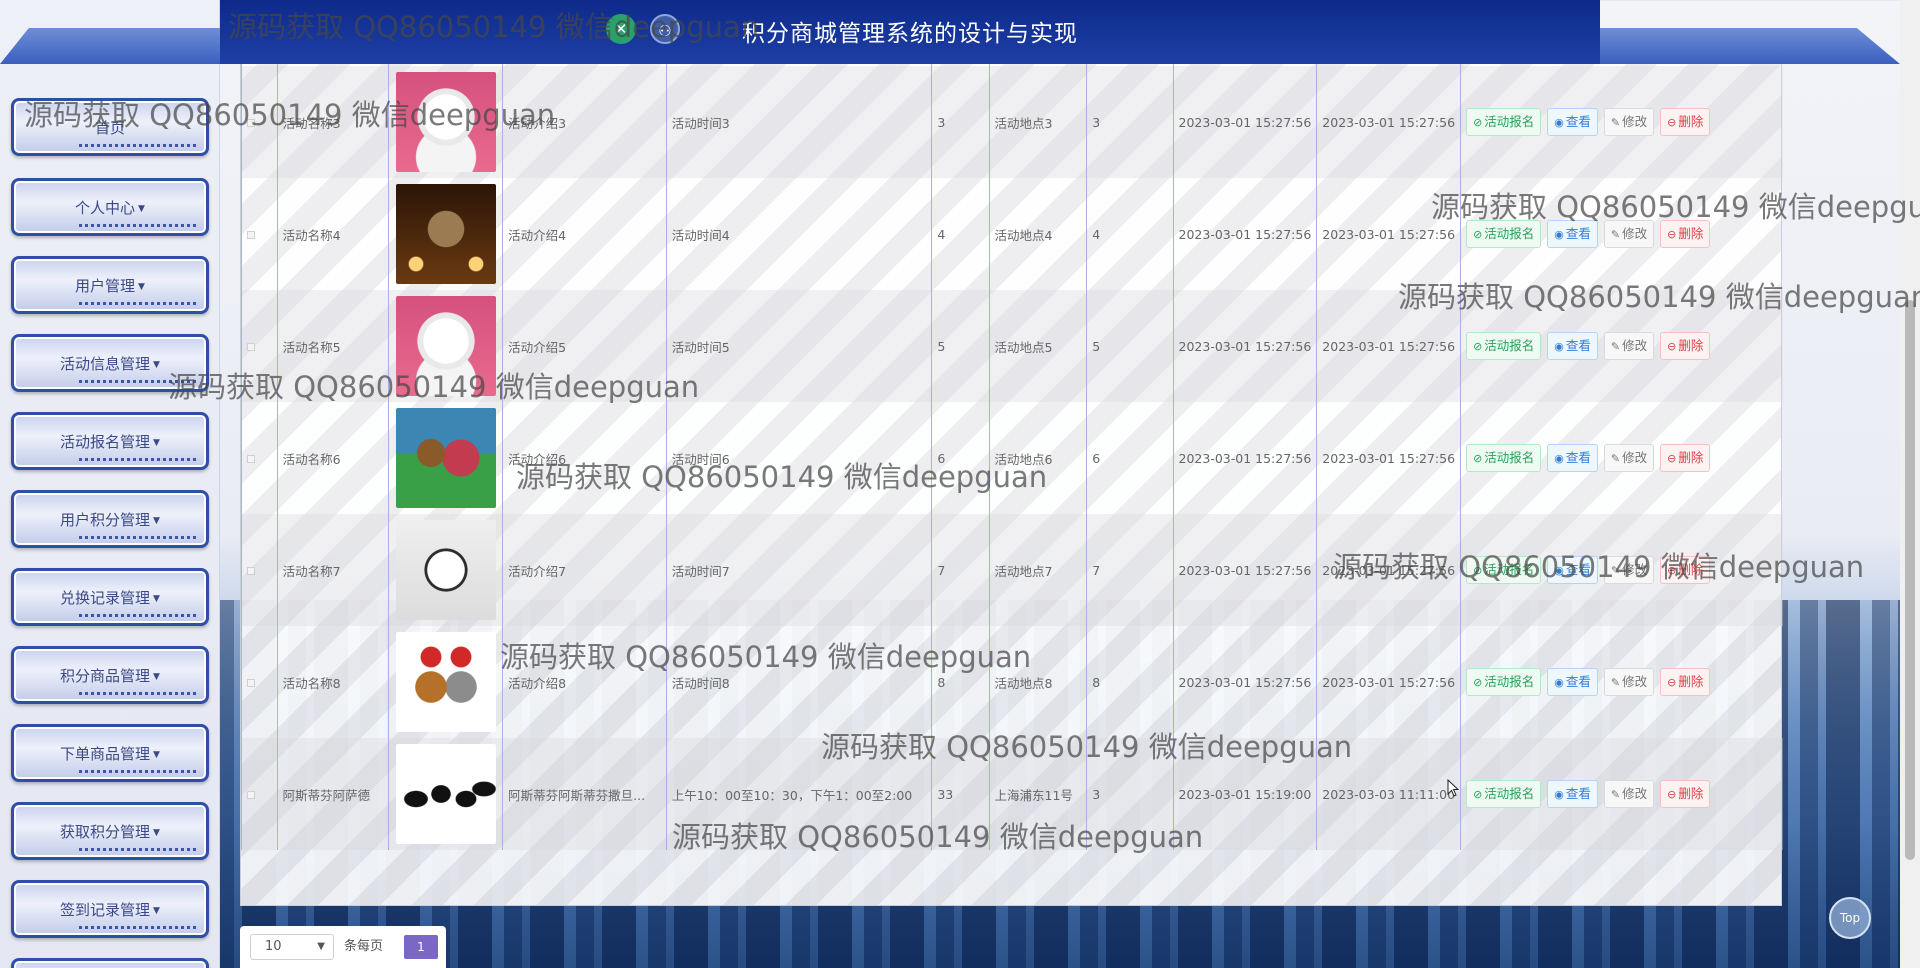 This screenshot has width=1920, height=968. What do you see at coordinates (292, 947) in the screenshot?
I see `page-size-select: 10 ▼` at bounding box center [292, 947].